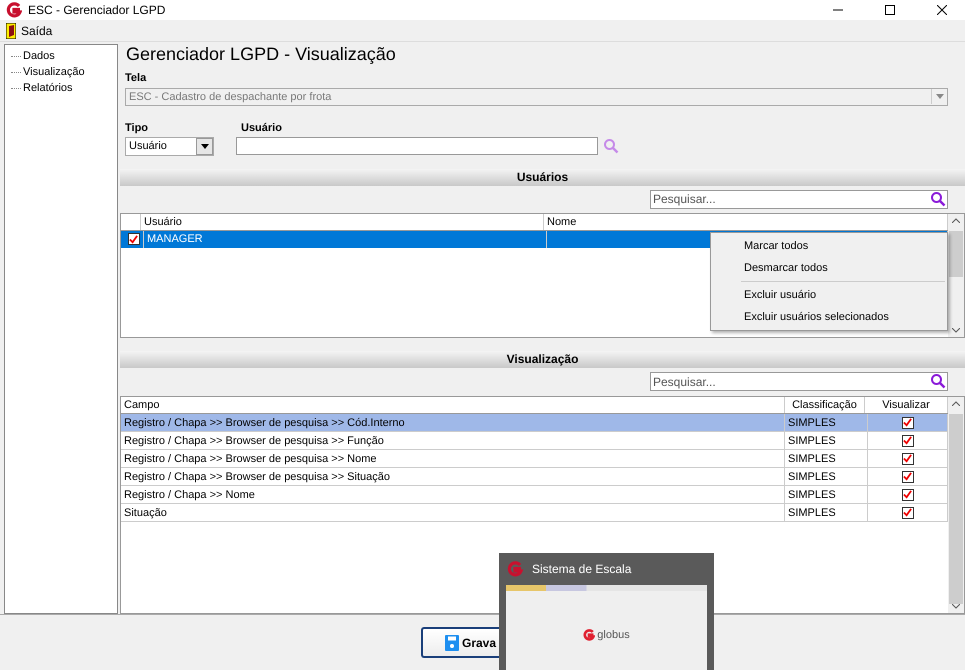  I want to click on column-header: Campo, so click(453, 405).